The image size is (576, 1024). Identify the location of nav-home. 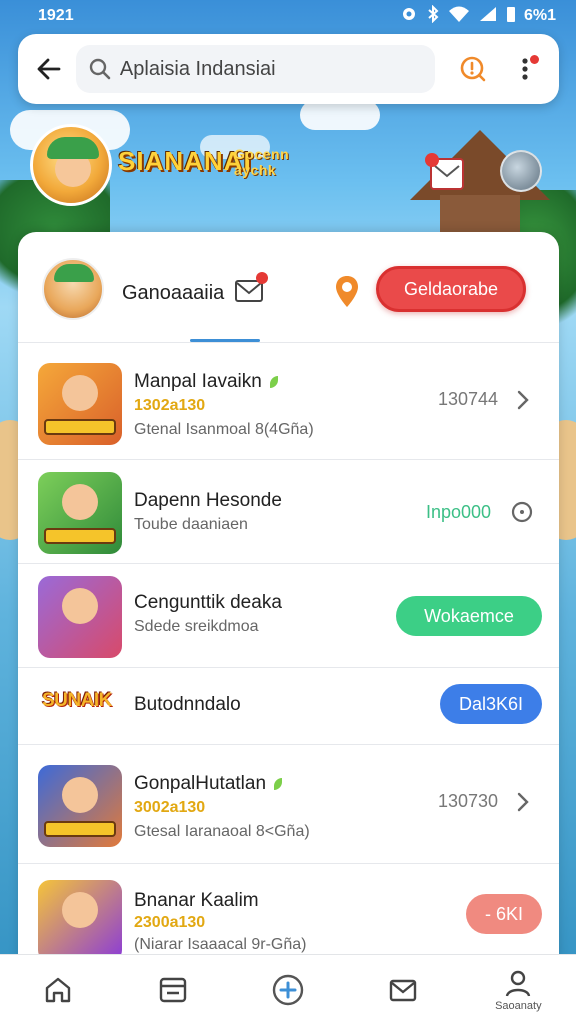
(57, 989).